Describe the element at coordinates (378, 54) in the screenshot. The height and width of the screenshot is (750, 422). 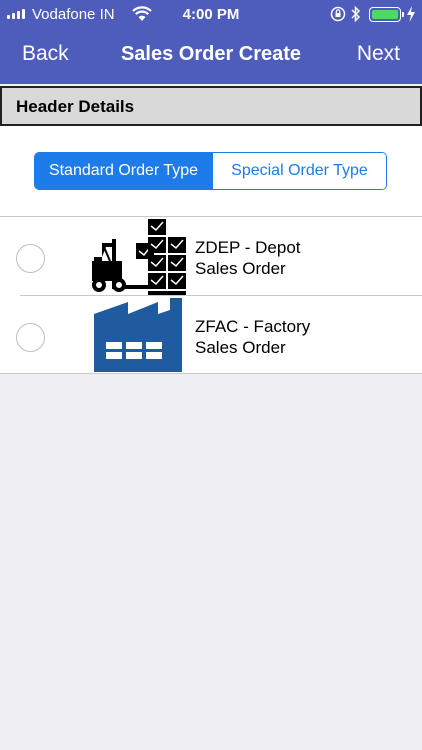
I see `next-button: Next` at that location.